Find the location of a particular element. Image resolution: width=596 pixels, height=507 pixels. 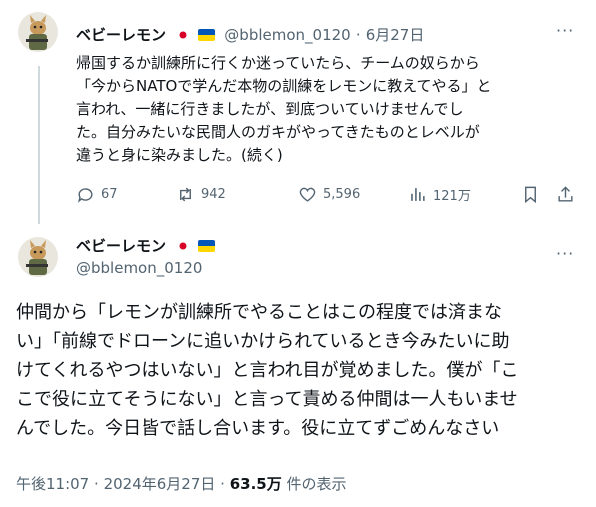

like-count: 5,596 is located at coordinates (342, 194).